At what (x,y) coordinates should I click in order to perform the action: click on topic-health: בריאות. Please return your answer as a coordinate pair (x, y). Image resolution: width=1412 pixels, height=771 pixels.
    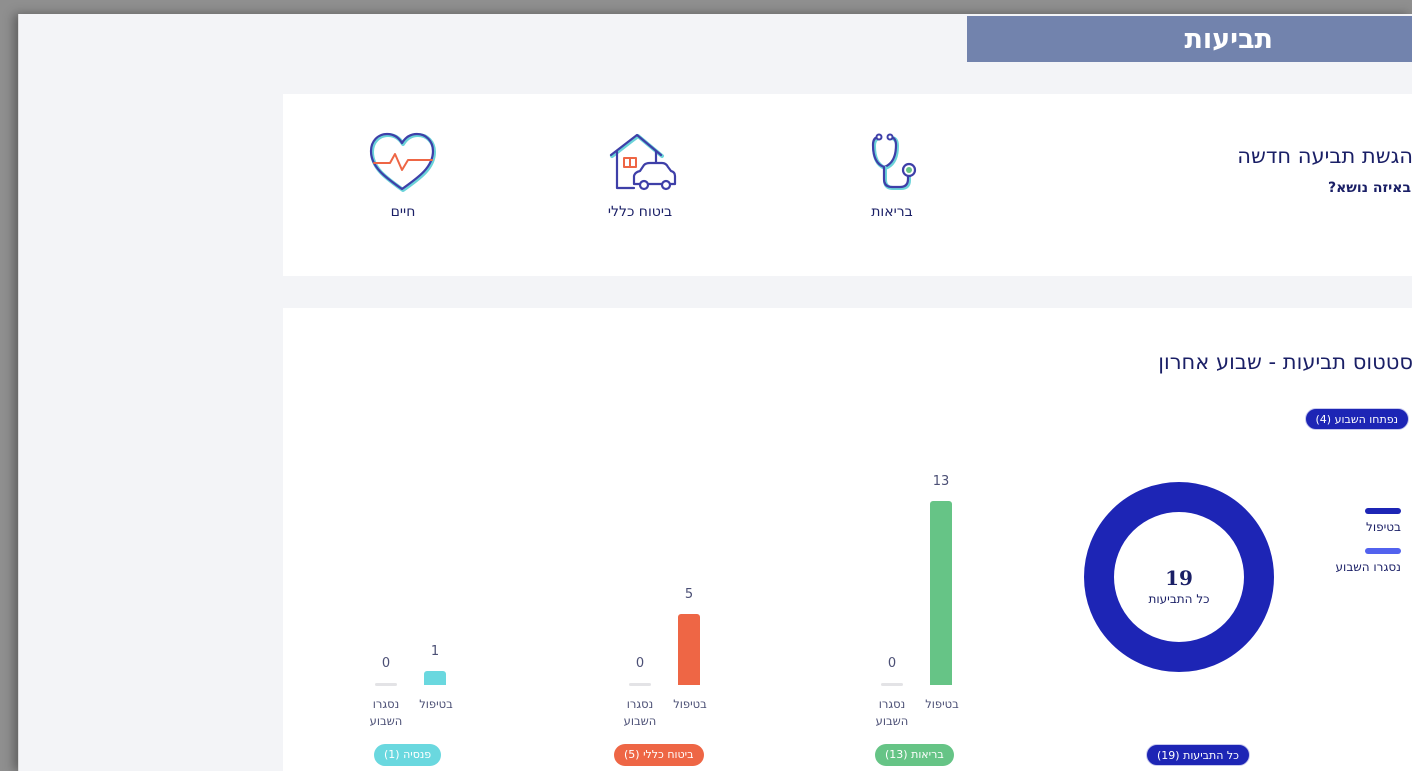
    Looking at the image, I should click on (892, 175).